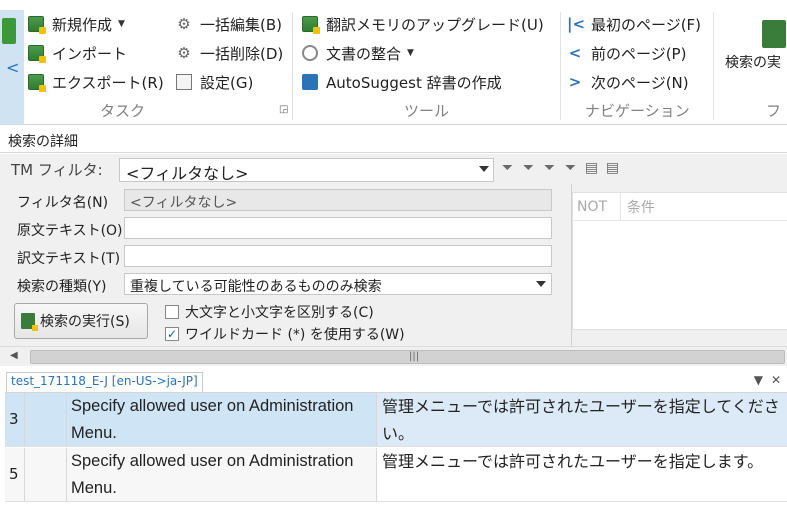 The image size is (787, 505). Describe the element at coordinates (646, 24) in the screenshot. I see `first-page-label: 最初のページ(F)` at that location.